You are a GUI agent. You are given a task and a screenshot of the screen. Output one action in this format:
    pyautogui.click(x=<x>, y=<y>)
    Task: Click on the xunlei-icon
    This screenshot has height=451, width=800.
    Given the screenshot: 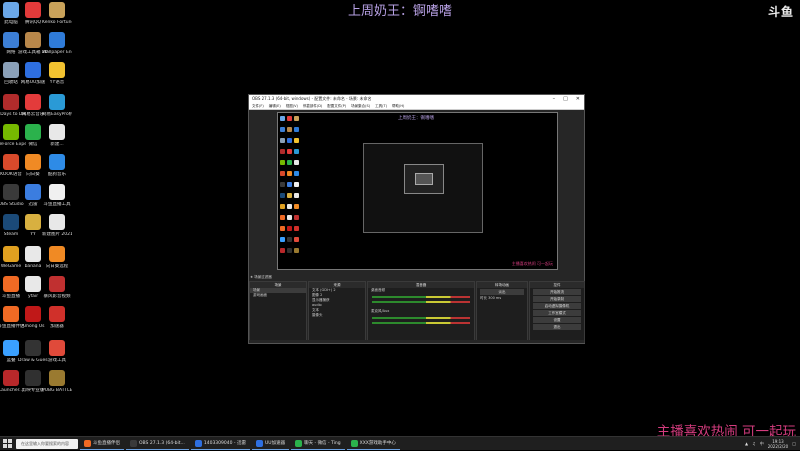 What is the action you would take?
    pyautogui.click(x=33, y=192)
    